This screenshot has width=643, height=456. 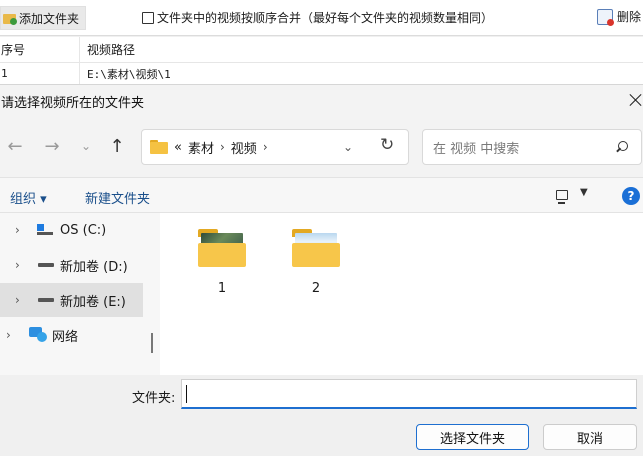 I want to click on delete-button: 删除, so click(x=619, y=17).